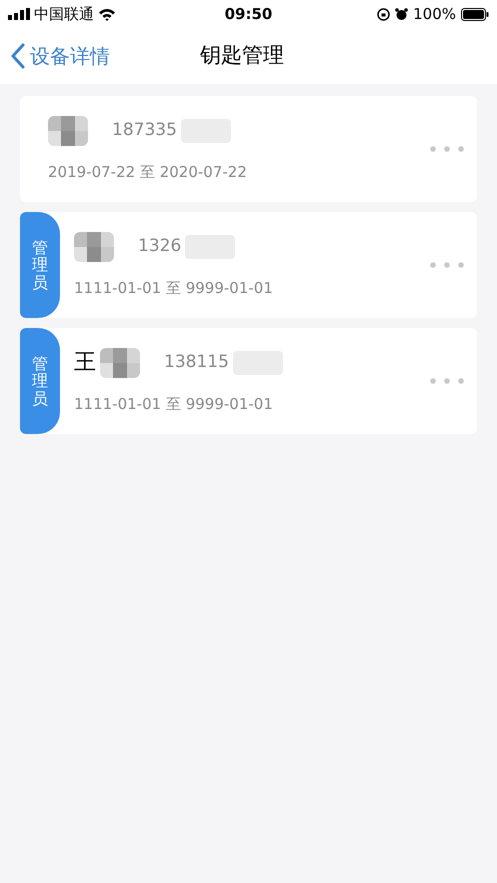 The image size is (497, 883). I want to click on battery-icon, so click(475, 14).